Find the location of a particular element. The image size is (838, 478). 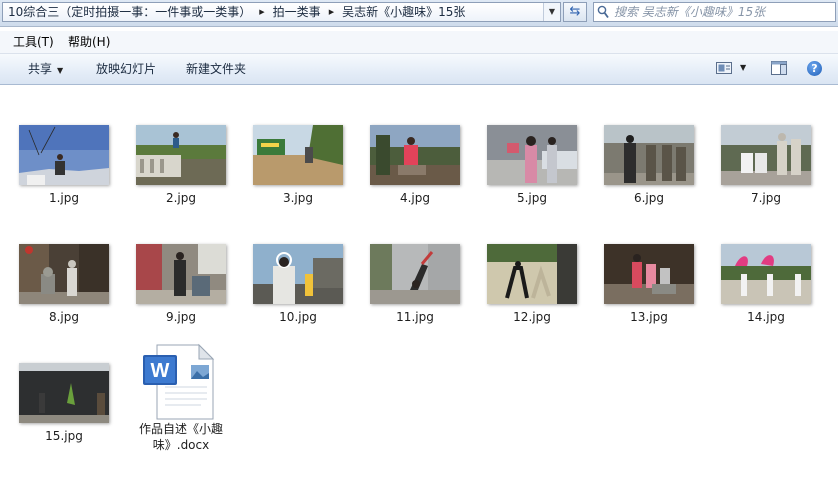

file-item: 4.jpg is located at coordinates (415, 165).